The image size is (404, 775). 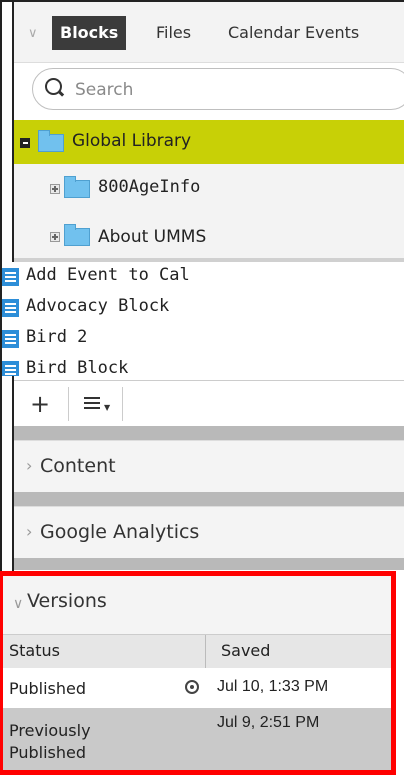 I want to click on search-box, so click(x=218, y=89).